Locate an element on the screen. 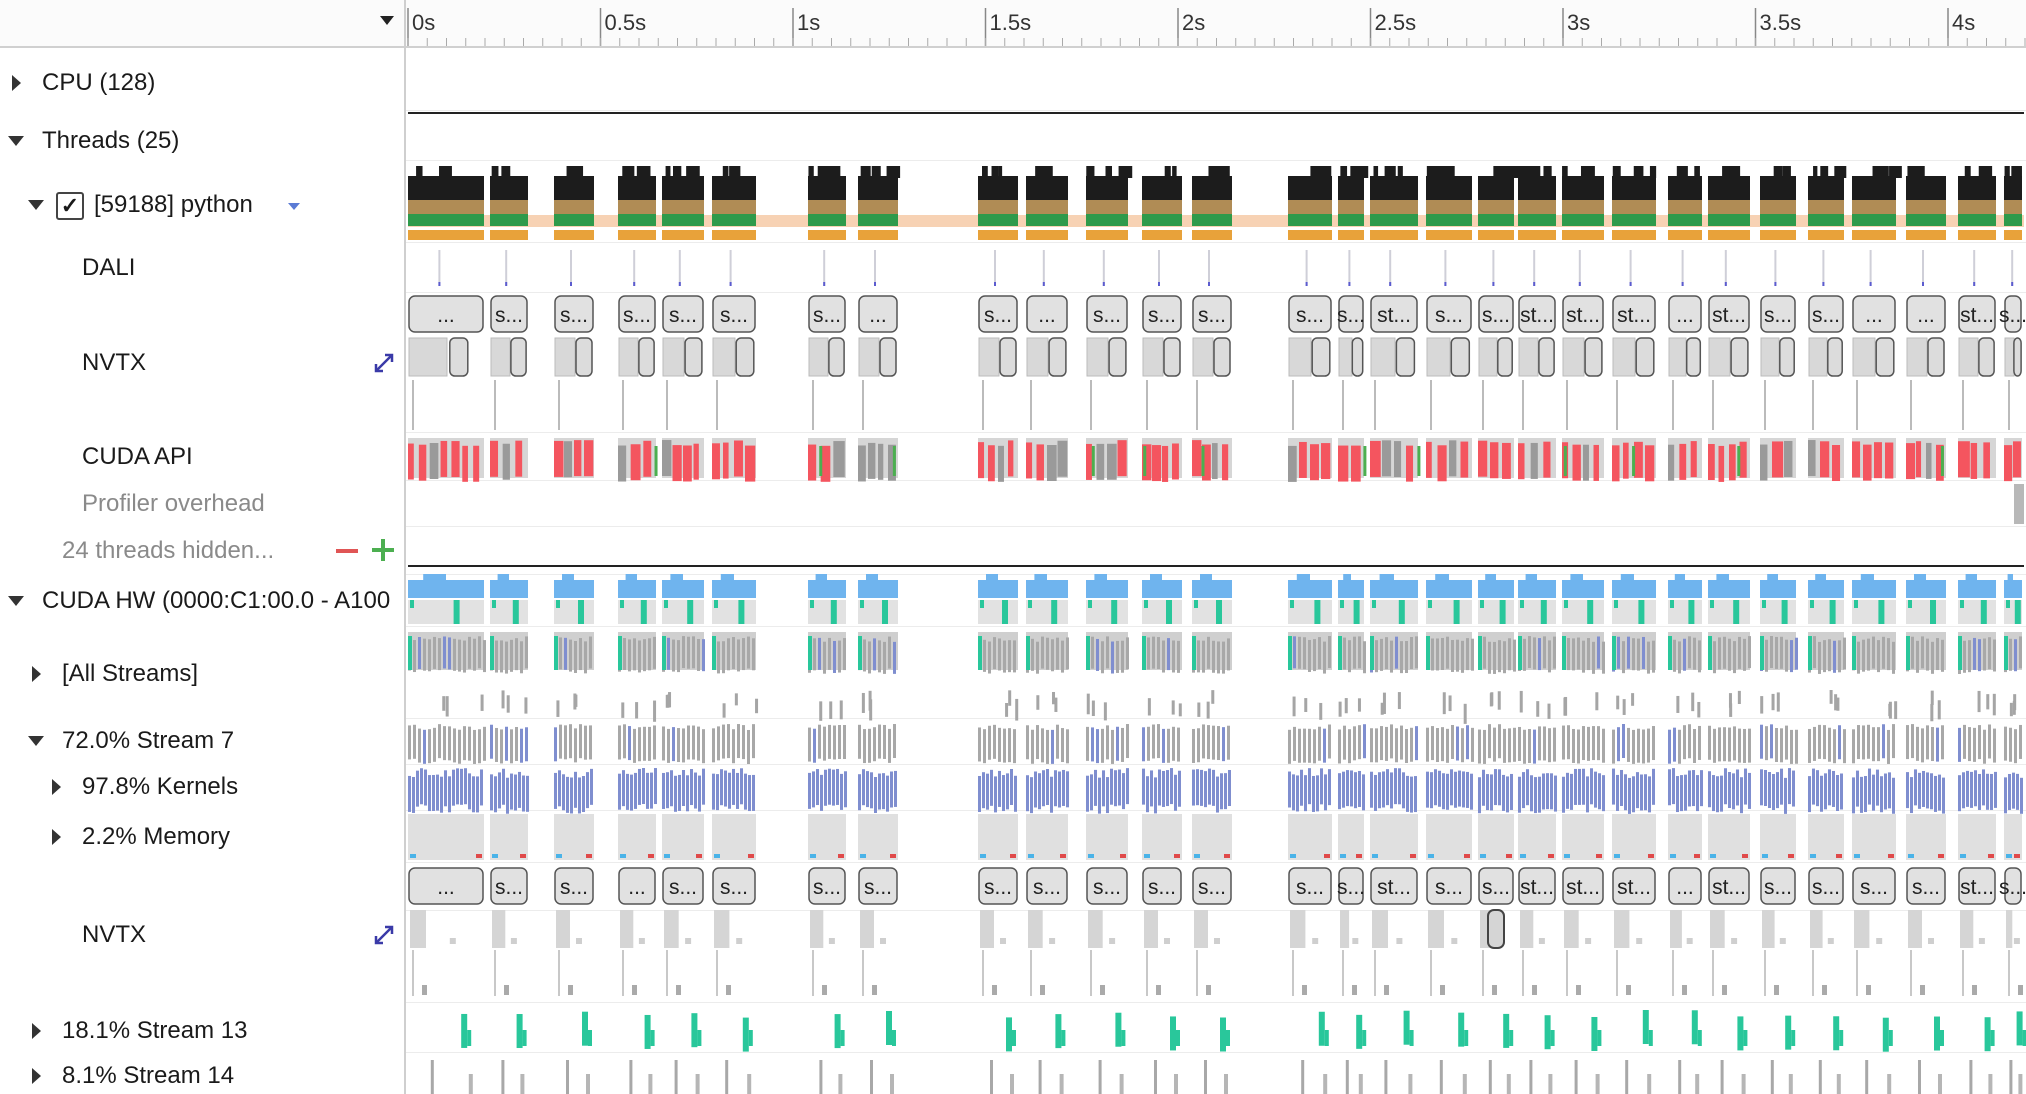 This screenshot has width=2026, height=1094. row-cpu: CPU (128) is located at coordinates (202, 83).